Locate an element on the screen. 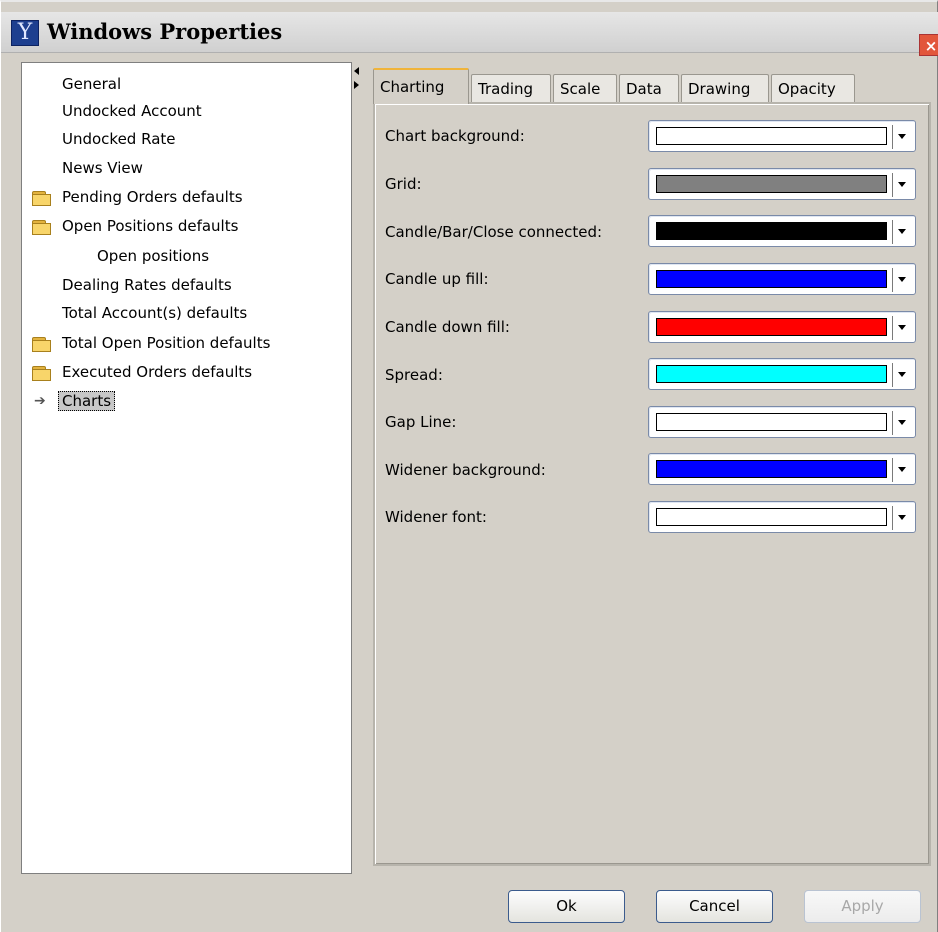 This screenshot has width=938, height=932. tree-item-label: General is located at coordinates (92, 84).